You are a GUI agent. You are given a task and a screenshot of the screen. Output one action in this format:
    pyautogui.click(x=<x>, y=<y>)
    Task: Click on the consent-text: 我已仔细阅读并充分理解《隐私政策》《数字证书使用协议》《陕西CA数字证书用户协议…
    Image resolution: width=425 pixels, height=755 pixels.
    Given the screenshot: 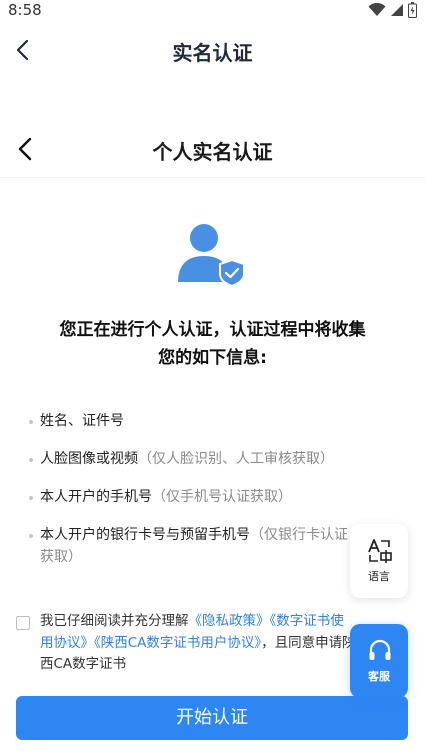 What is the action you would take?
    pyautogui.click(x=186, y=643)
    